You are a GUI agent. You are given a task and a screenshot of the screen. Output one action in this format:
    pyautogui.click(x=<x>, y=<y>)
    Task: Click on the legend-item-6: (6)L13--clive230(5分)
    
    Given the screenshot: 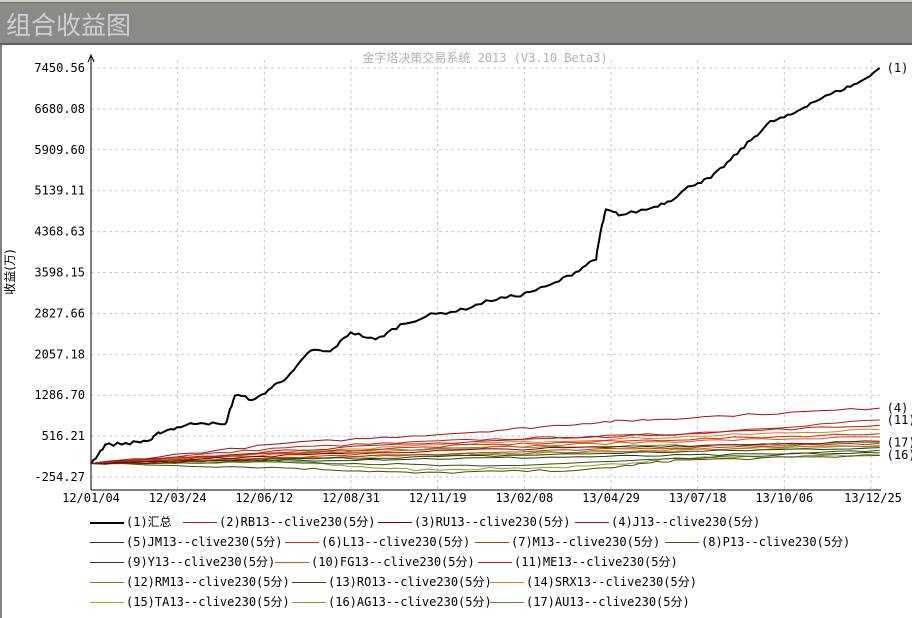 What is the action you would take?
    pyautogui.click(x=377, y=542)
    